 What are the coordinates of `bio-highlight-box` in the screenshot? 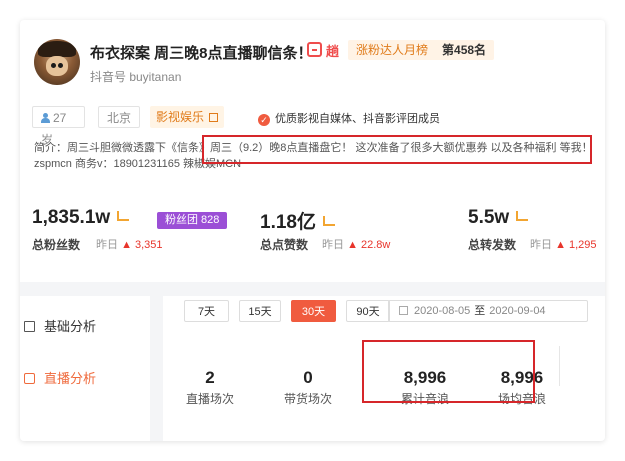 It's located at (397, 149).